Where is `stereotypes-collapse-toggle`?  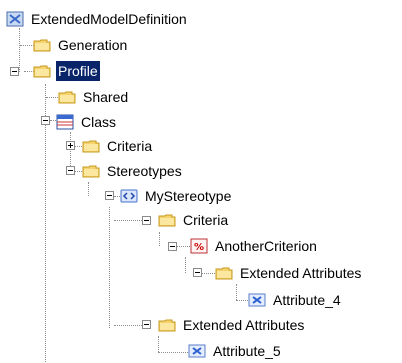
stereotypes-collapse-toggle is located at coordinates (70, 170).